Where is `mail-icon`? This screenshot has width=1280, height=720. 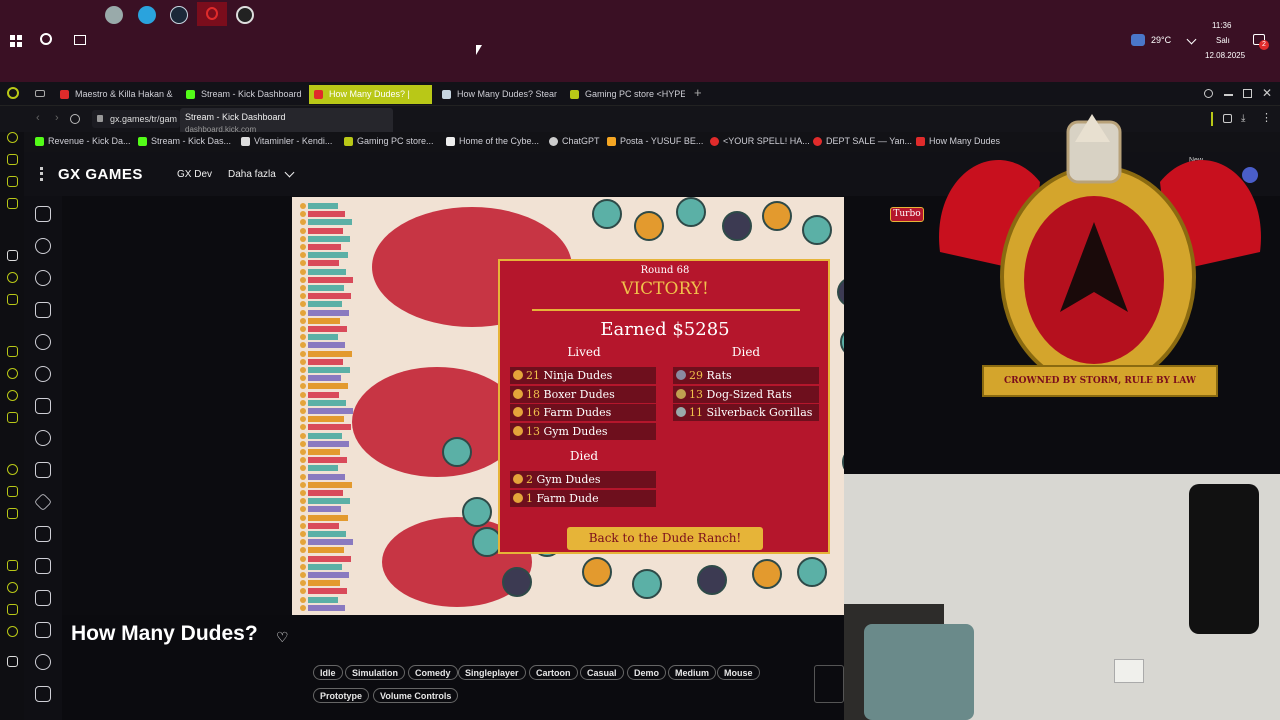 mail-icon is located at coordinates (12, 203).